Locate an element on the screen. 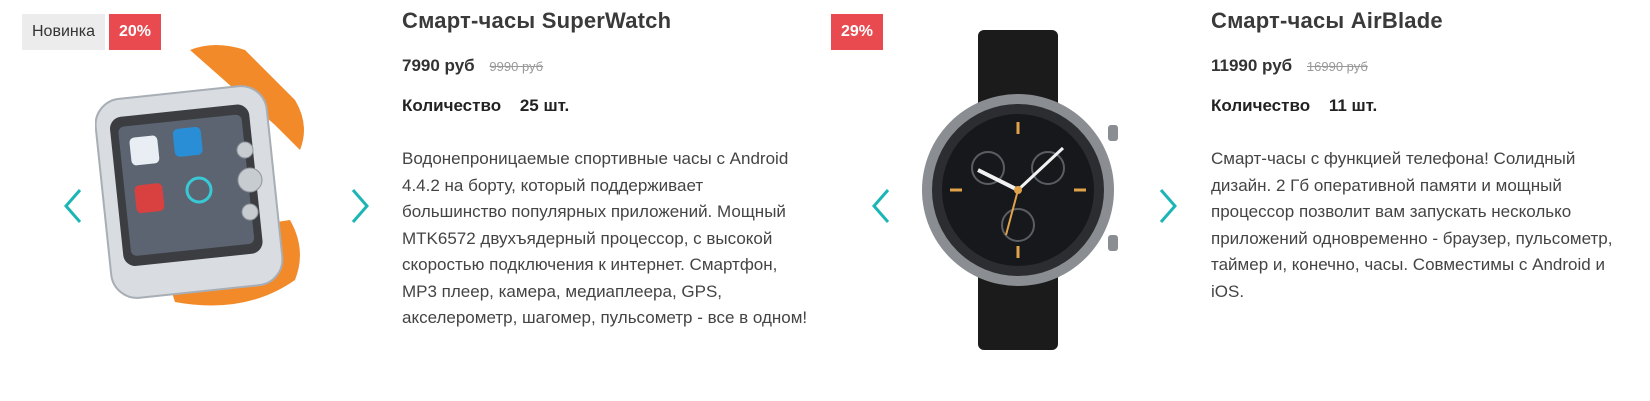 This screenshot has width=1650, height=401. price-row: 7990 руб 9990 руб is located at coordinates (607, 66).